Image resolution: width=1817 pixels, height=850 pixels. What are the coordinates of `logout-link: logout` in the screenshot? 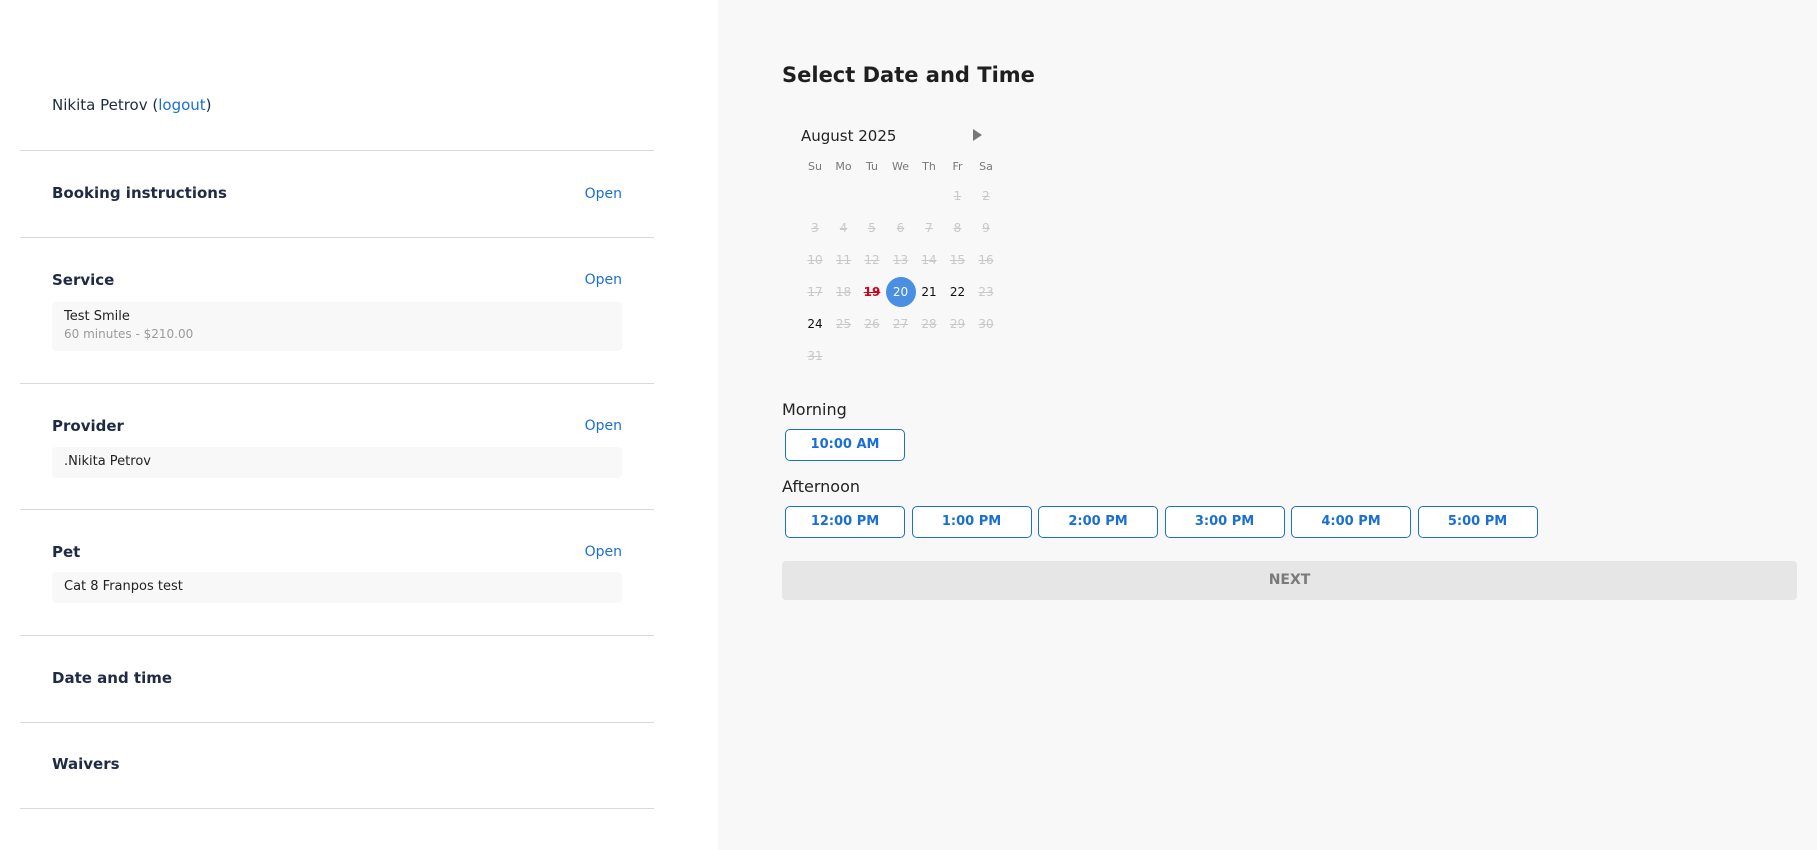 It's located at (181, 105).